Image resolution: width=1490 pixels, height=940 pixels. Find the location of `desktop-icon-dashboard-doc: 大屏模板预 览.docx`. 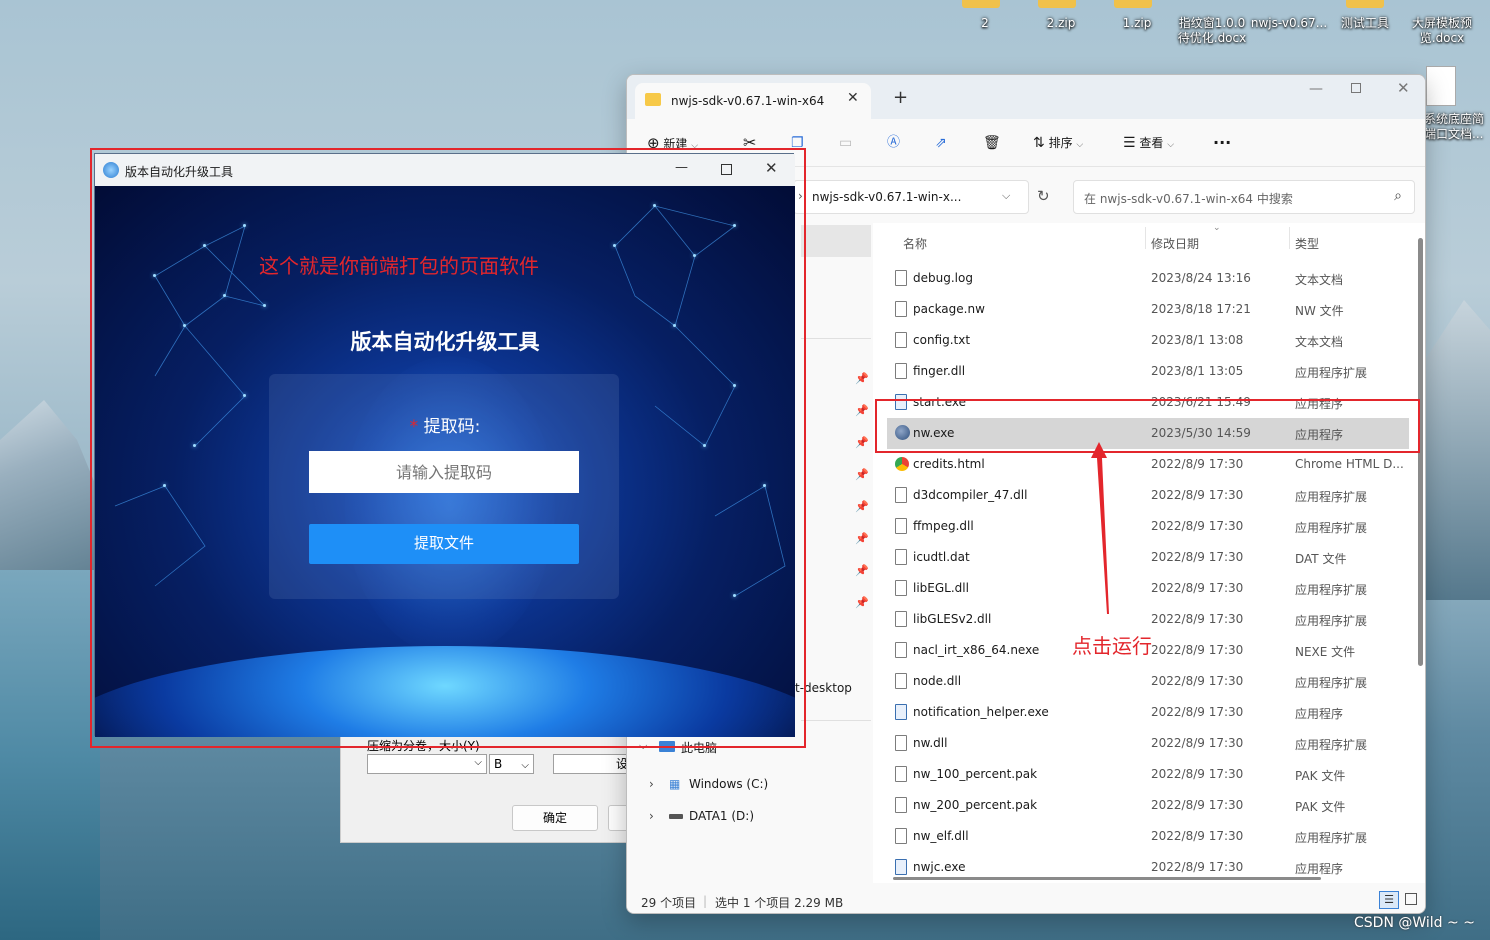

desktop-icon-dashboard-doc: 大屏模板预 览.docx is located at coordinates (1442, 23).